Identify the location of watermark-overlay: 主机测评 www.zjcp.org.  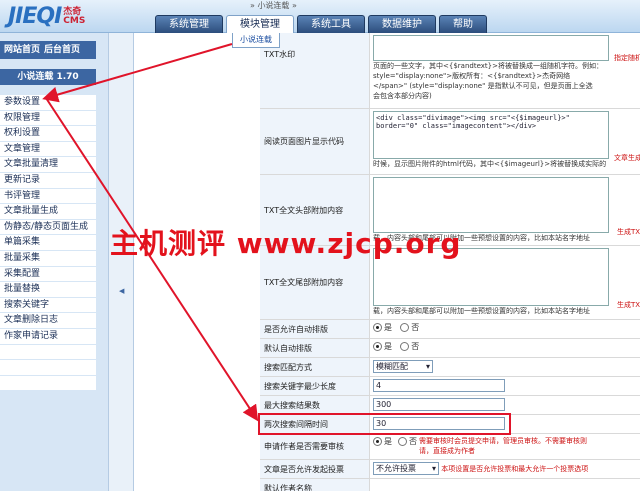
(286, 243).